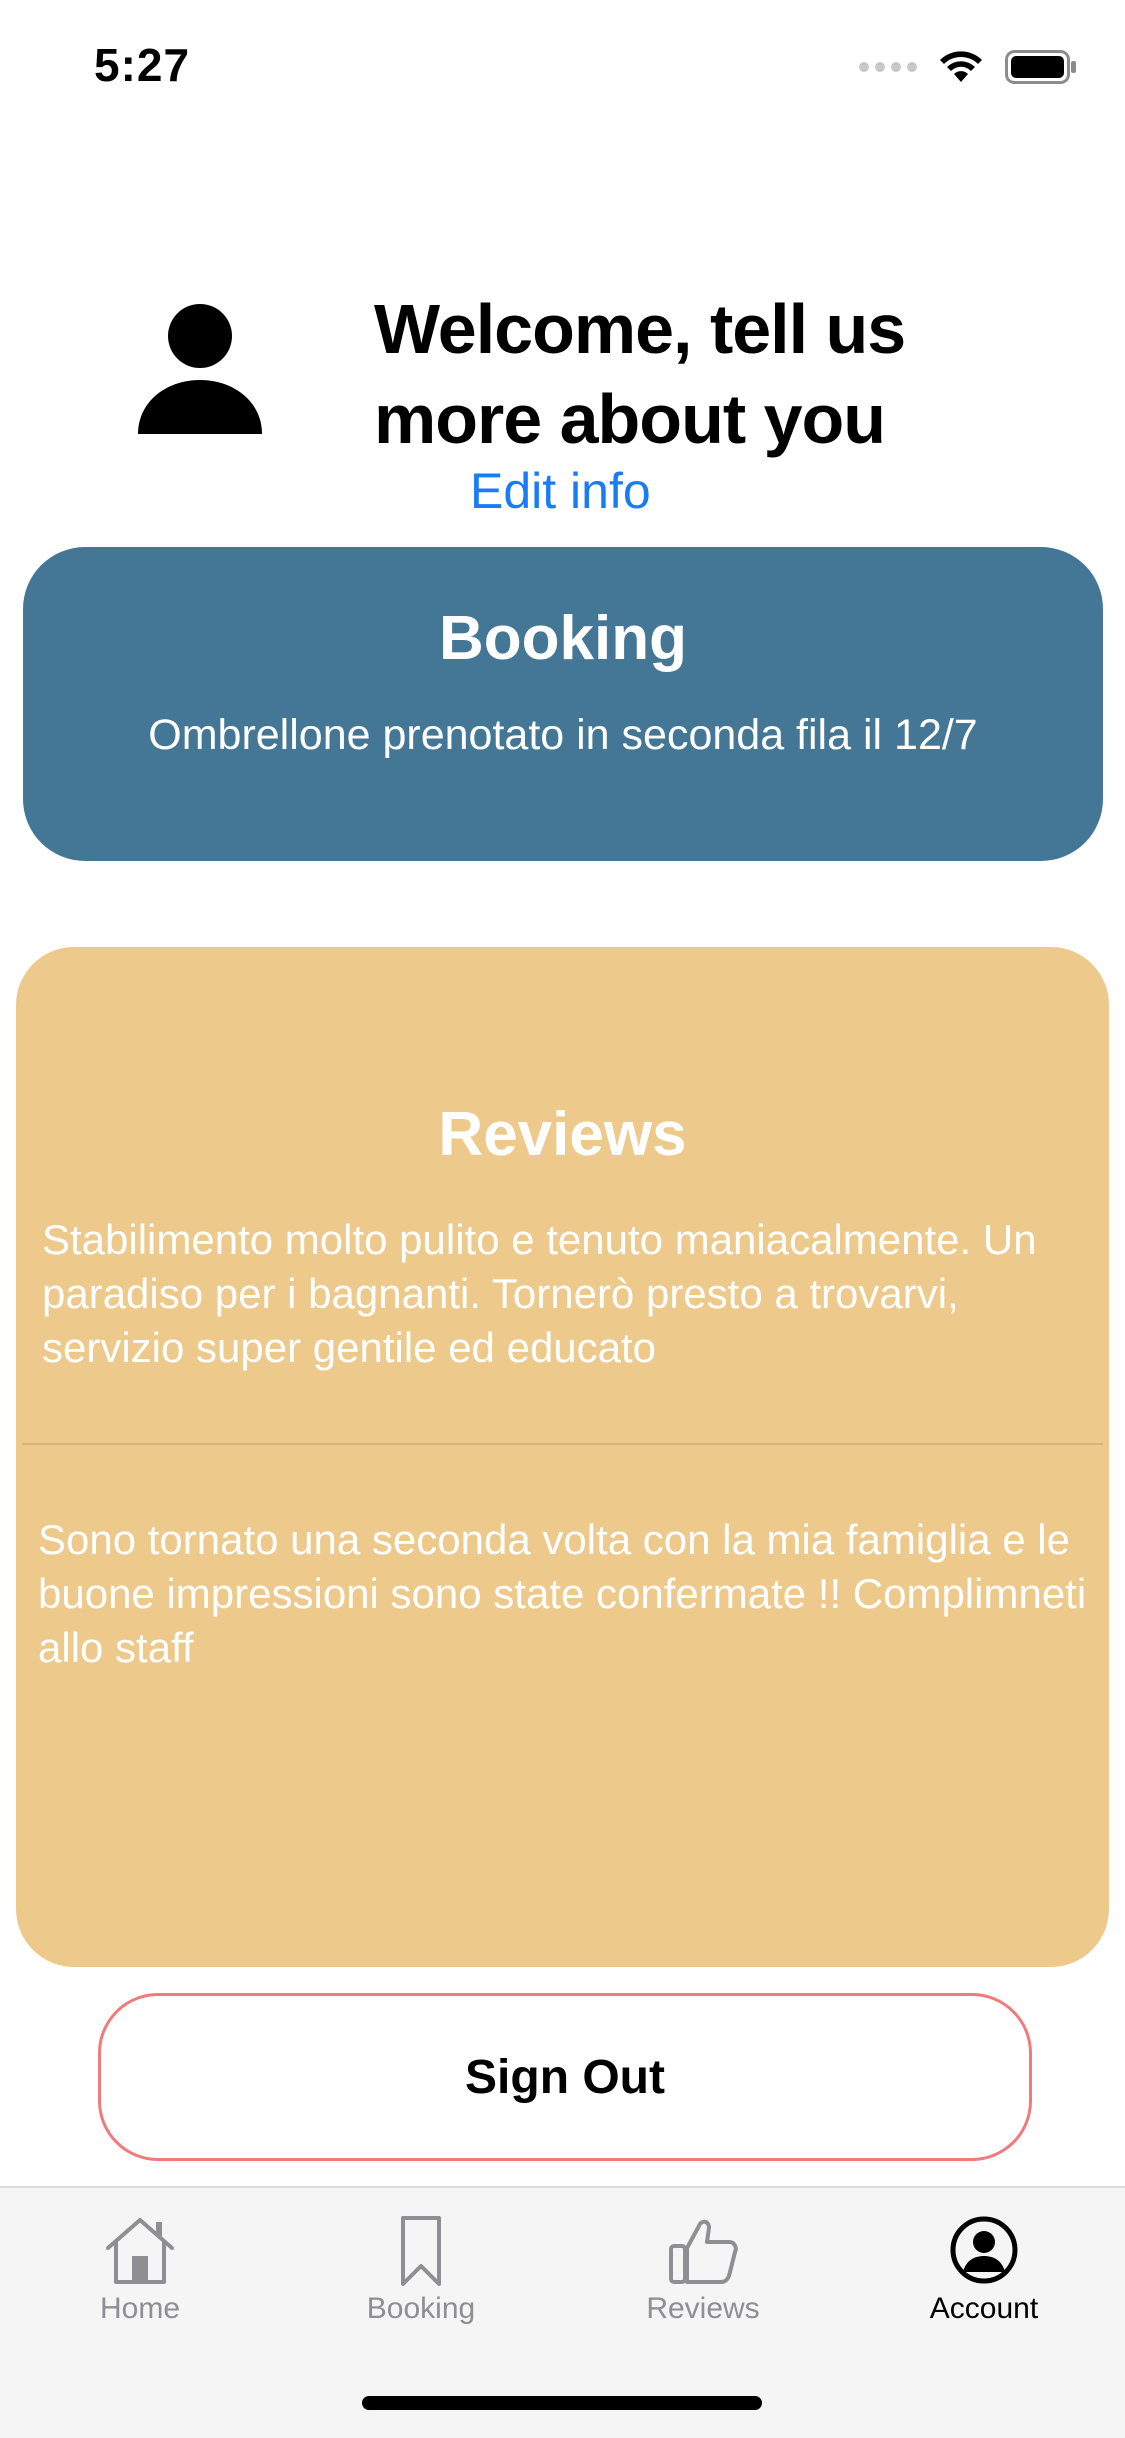 This screenshot has height=2438, width=1125. I want to click on tab-label: Reviews, so click(703, 2308).